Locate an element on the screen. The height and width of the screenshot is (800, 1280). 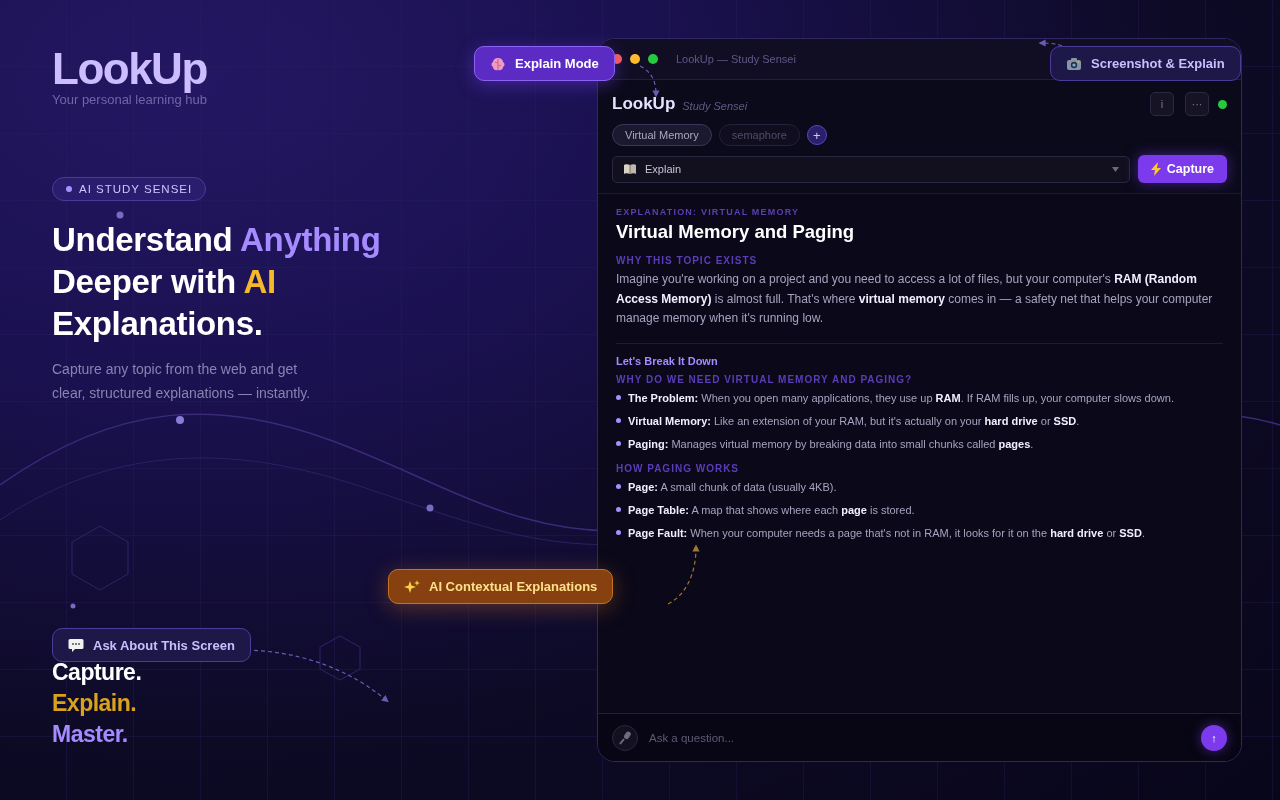
paragraph: Imagine you're working on a project and you need to access a lot of files, but your computer's RAM (Random Access Memory) is almost full. That's where virtual memory comes in — a safety net that helps your computer manage memory when it's running low. is located at coordinates (919, 307).